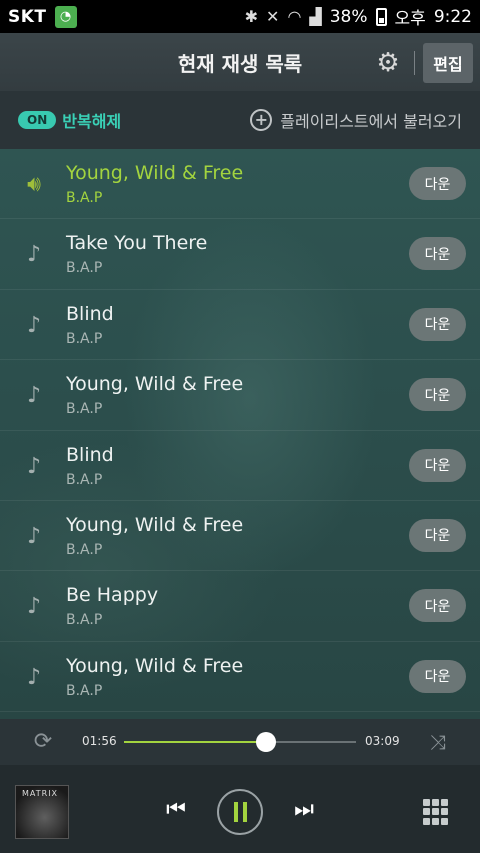  Describe the element at coordinates (315, 16) in the screenshot. I see `signal-icon: ▟` at that location.